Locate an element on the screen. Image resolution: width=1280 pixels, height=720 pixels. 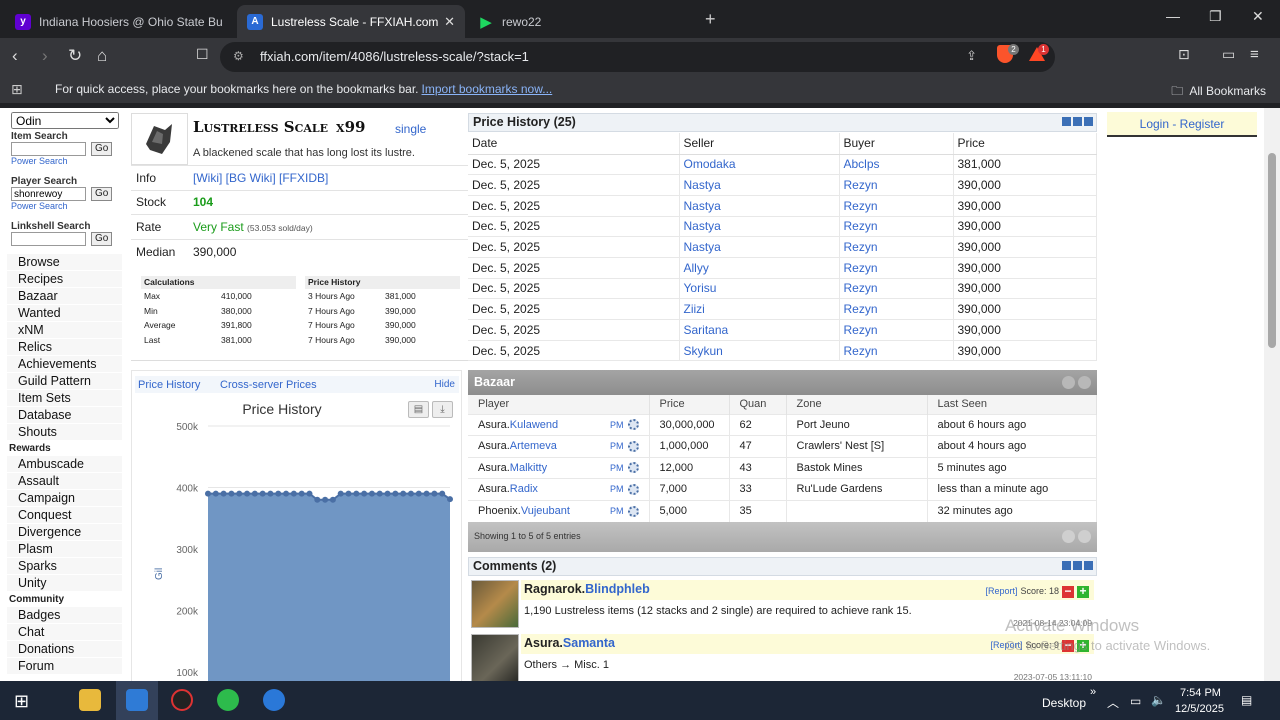
hide-chart-link: Hide is located at coordinates (444, 384).